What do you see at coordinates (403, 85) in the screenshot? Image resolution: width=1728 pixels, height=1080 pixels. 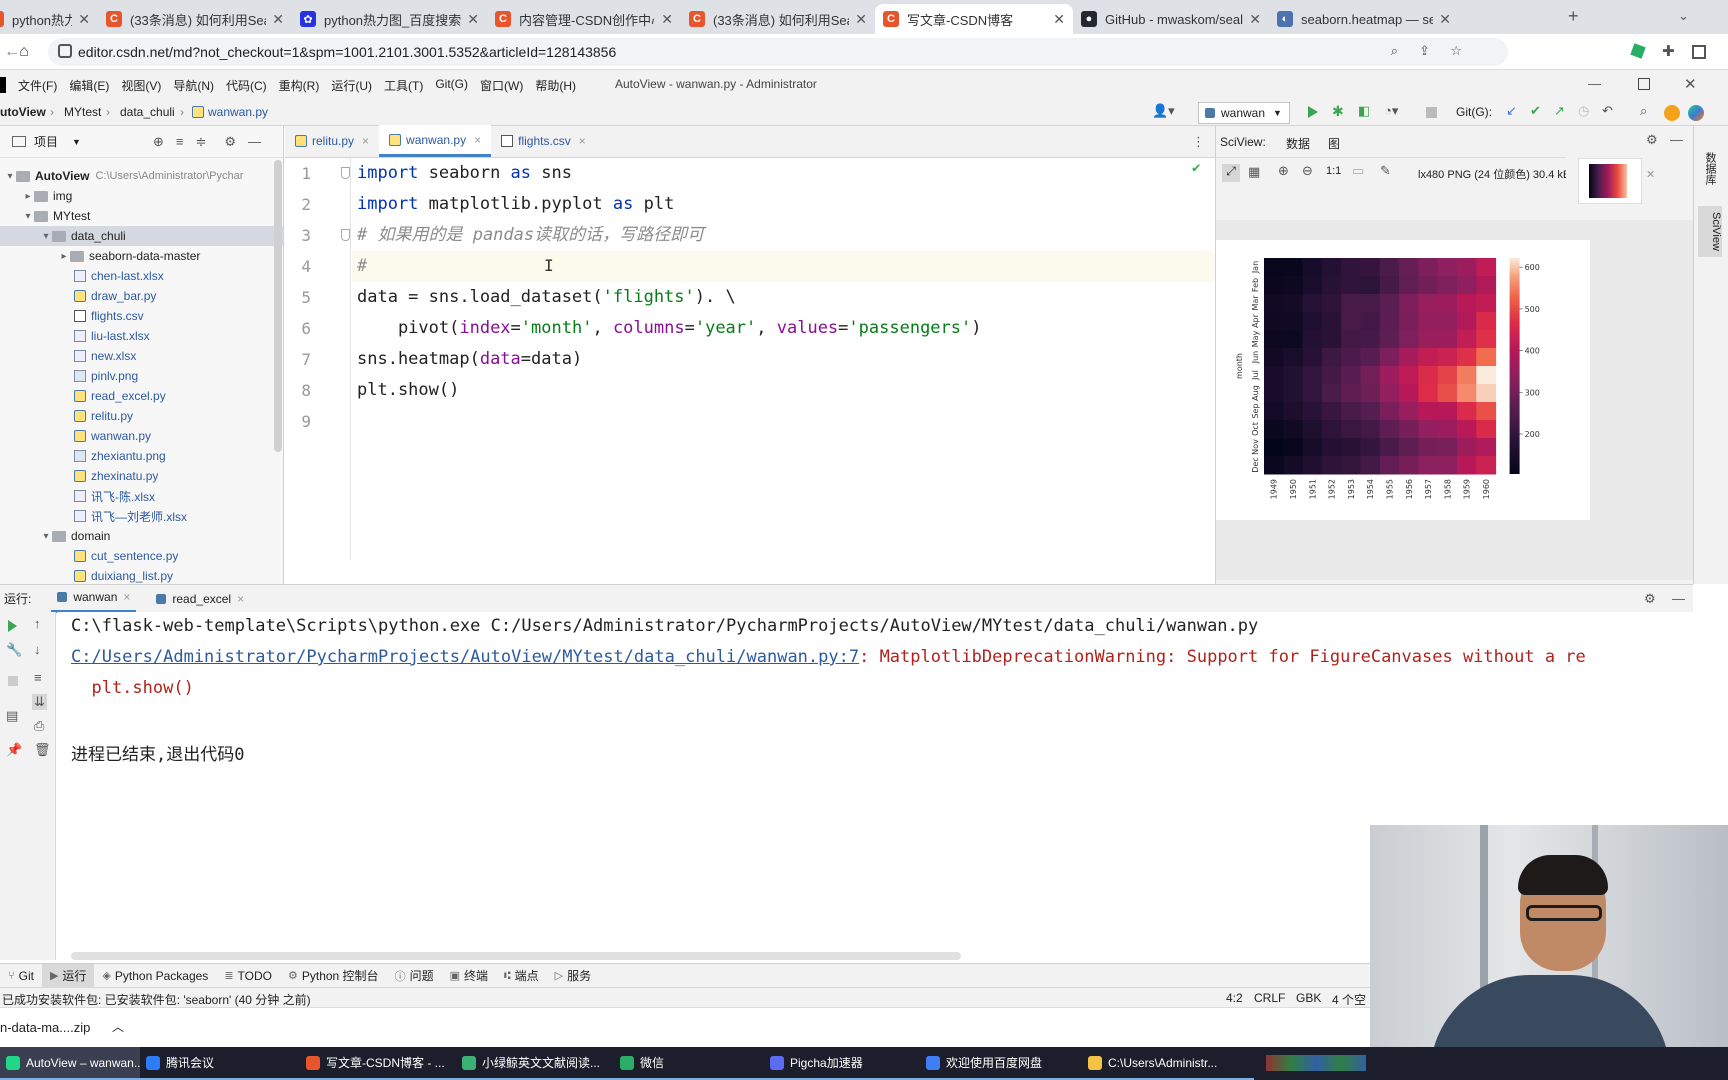 I see `menu-item: 工具(T)` at bounding box center [403, 85].